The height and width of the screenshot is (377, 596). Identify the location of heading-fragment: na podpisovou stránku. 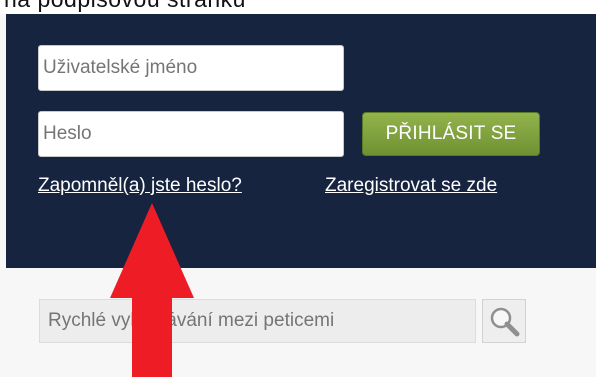
(125, 6).